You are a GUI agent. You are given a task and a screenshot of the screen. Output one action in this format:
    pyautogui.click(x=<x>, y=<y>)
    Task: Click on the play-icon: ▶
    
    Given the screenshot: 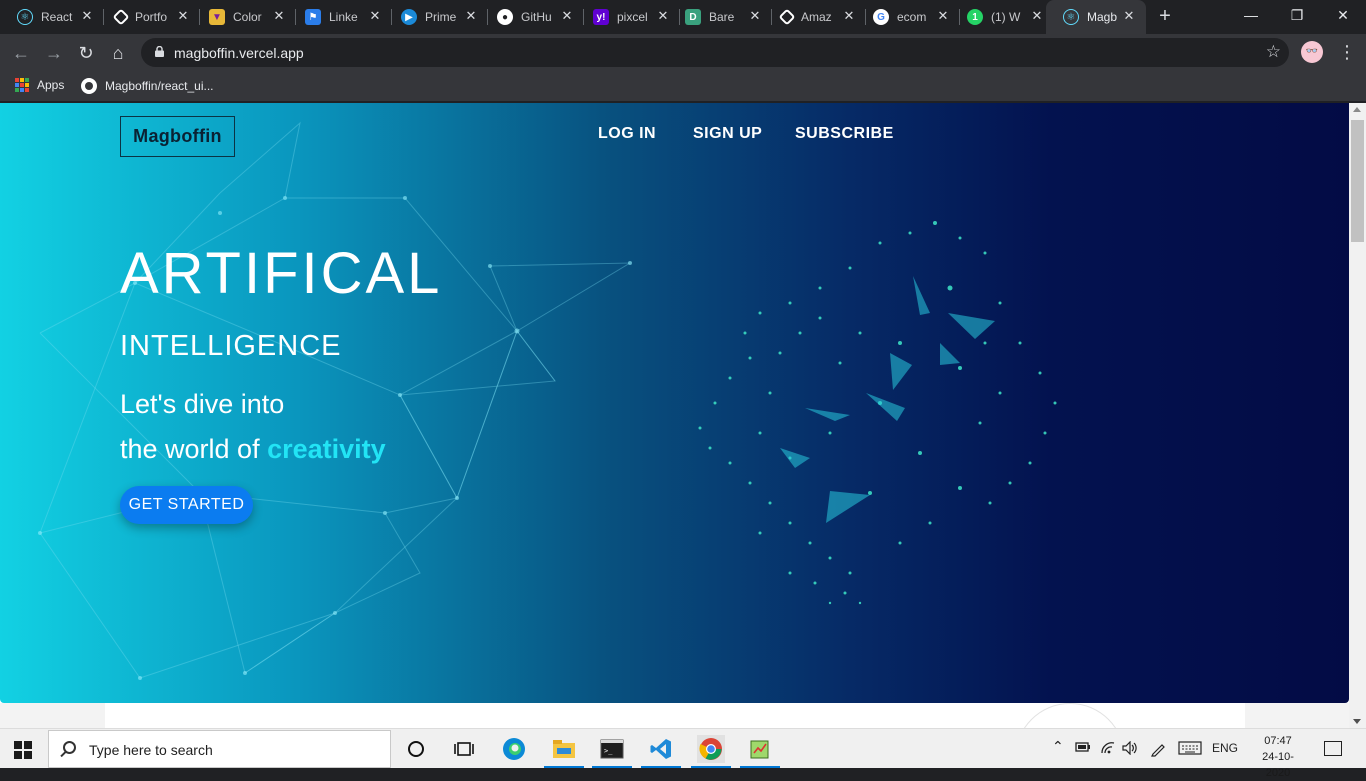 What is the action you would take?
    pyautogui.click(x=409, y=17)
    